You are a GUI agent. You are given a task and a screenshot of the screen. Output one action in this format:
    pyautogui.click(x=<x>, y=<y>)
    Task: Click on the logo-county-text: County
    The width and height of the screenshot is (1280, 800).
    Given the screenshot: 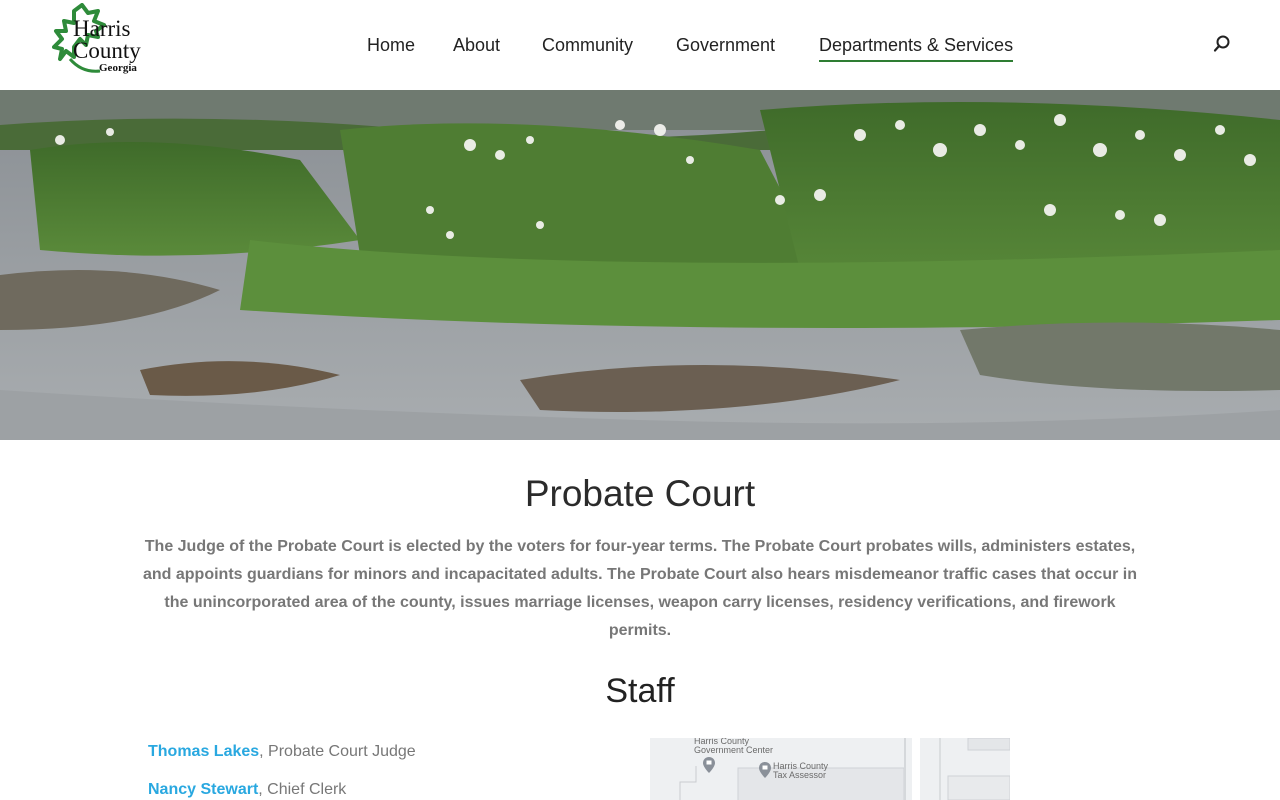 What is the action you would take?
    pyautogui.click(x=107, y=50)
    